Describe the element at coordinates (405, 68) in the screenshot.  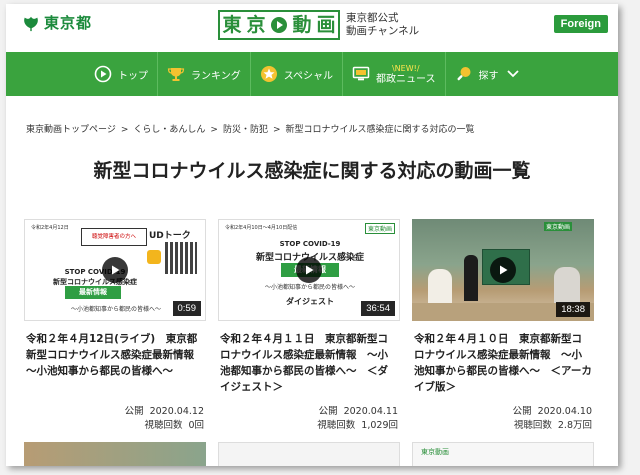
I see `new-badge: \NEW!/` at that location.